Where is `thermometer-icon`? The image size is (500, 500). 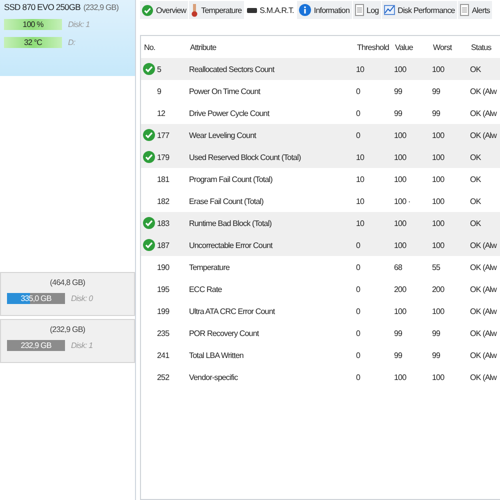
thermometer-icon is located at coordinates (194, 10).